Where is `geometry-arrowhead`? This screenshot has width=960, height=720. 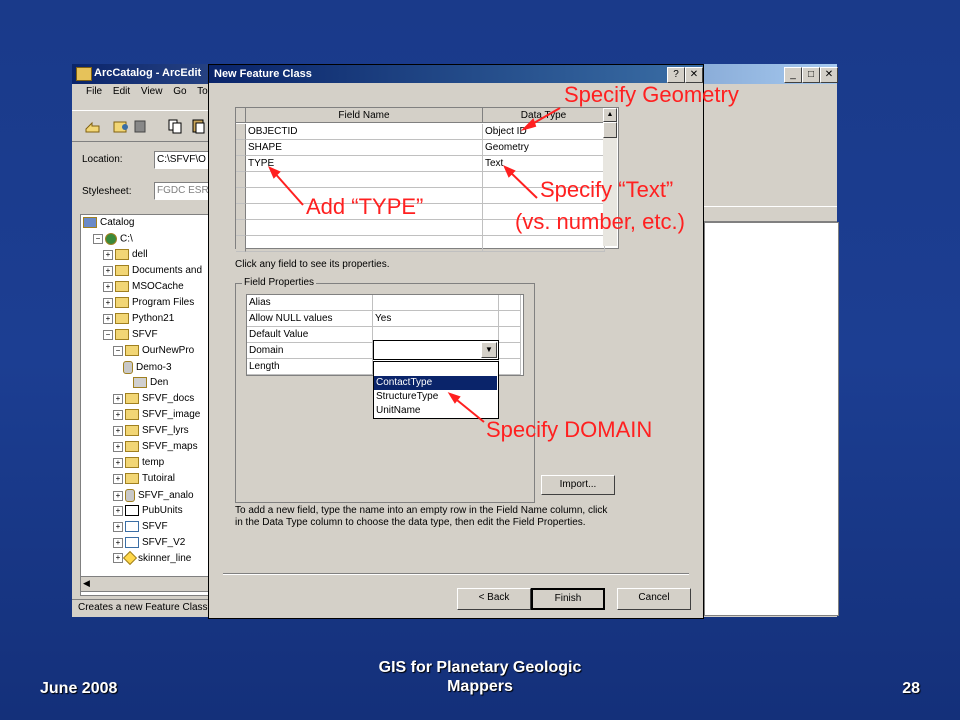 geometry-arrowhead is located at coordinates (528, 124).